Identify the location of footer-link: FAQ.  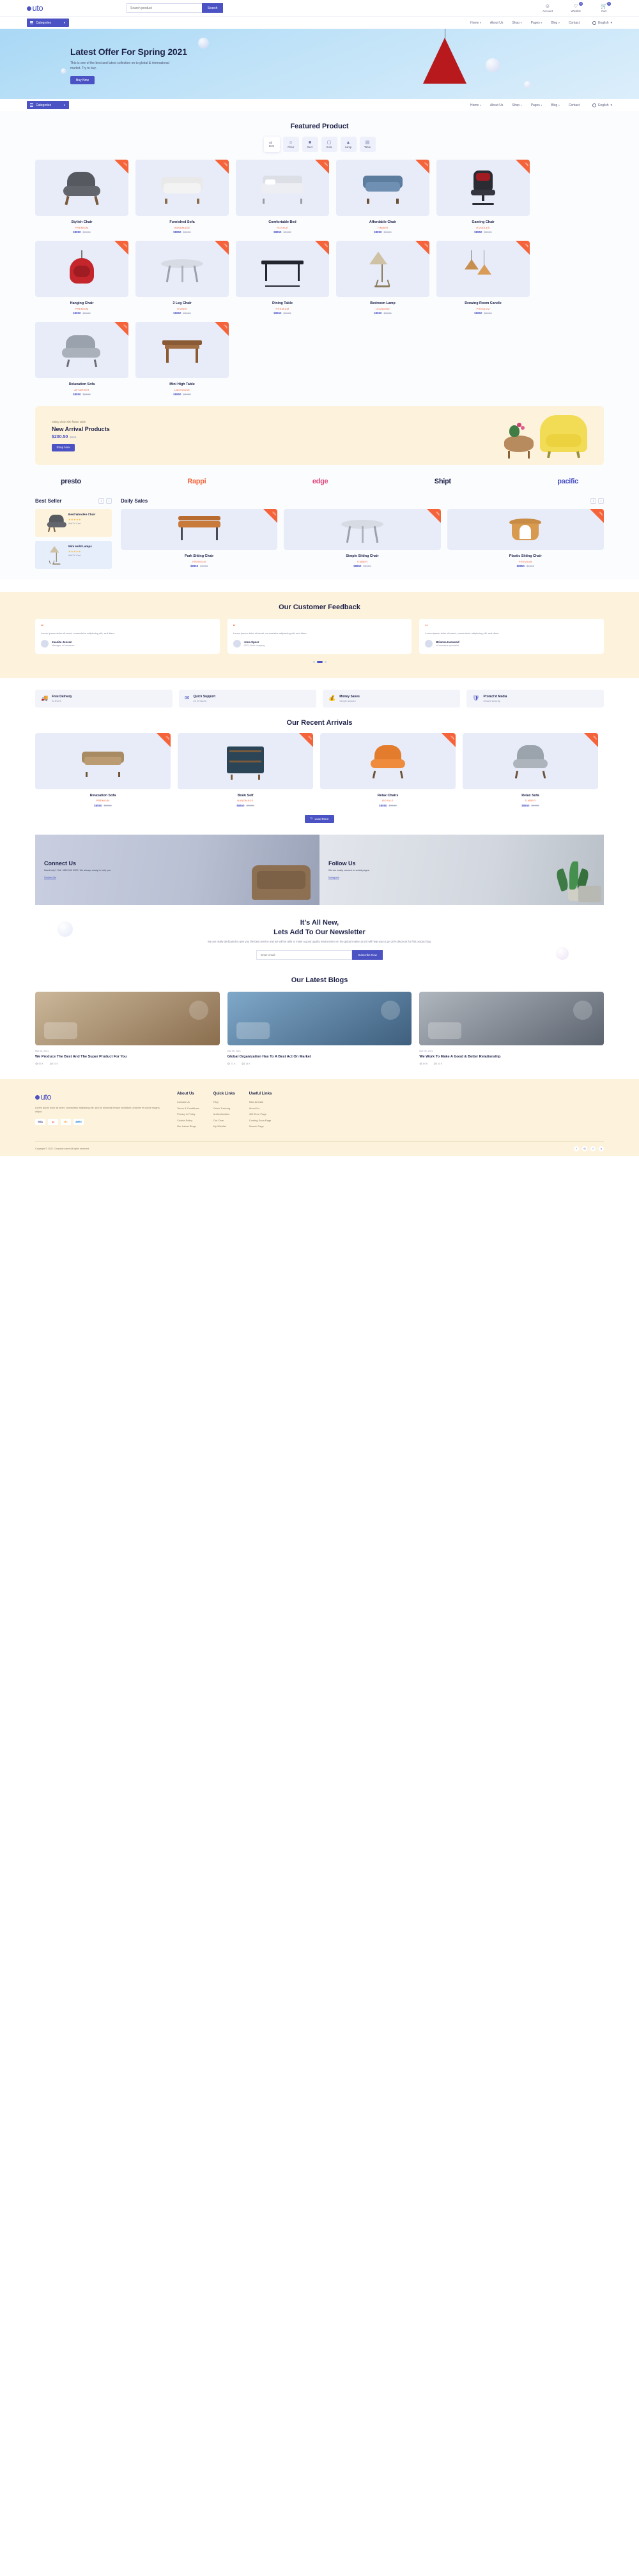
(224, 1102).